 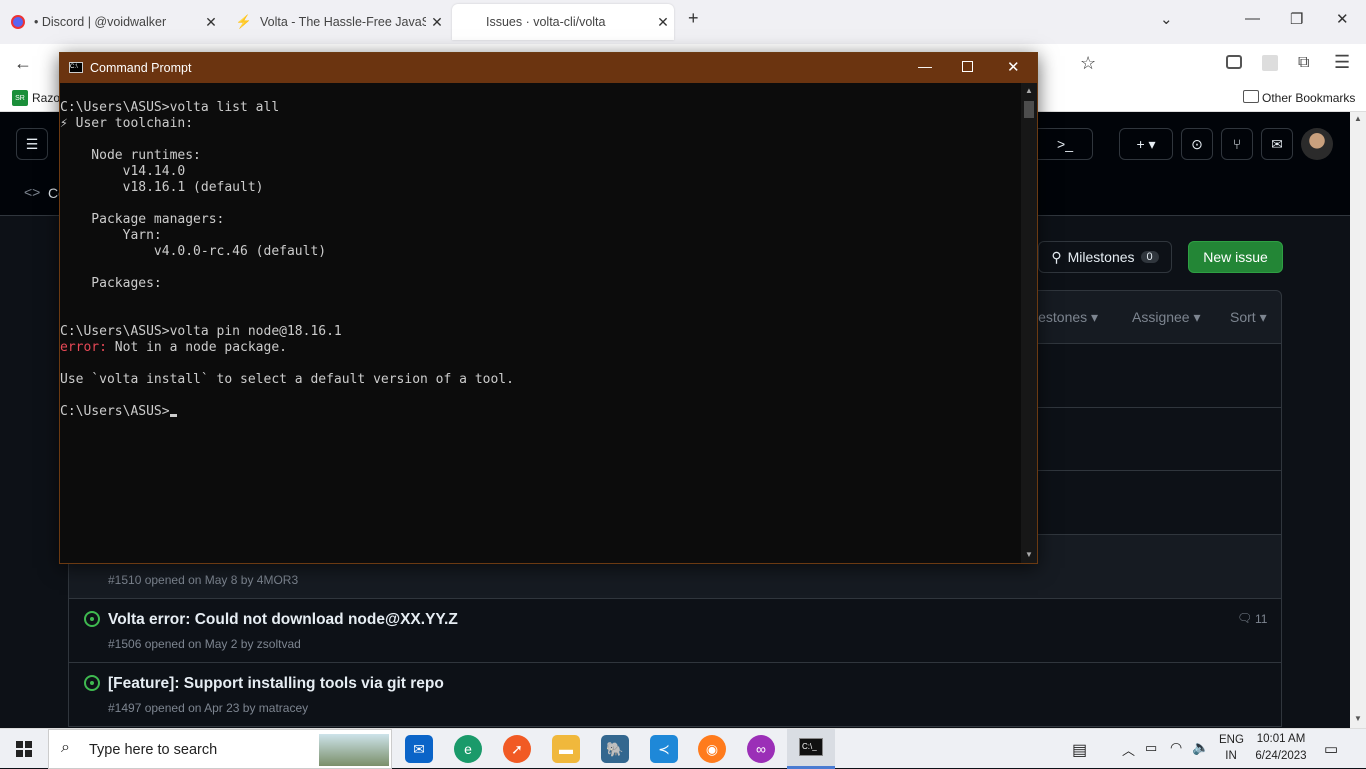 I want to click on terminal-text: ⚡ User toolchain:, so click(x=127, y=123).